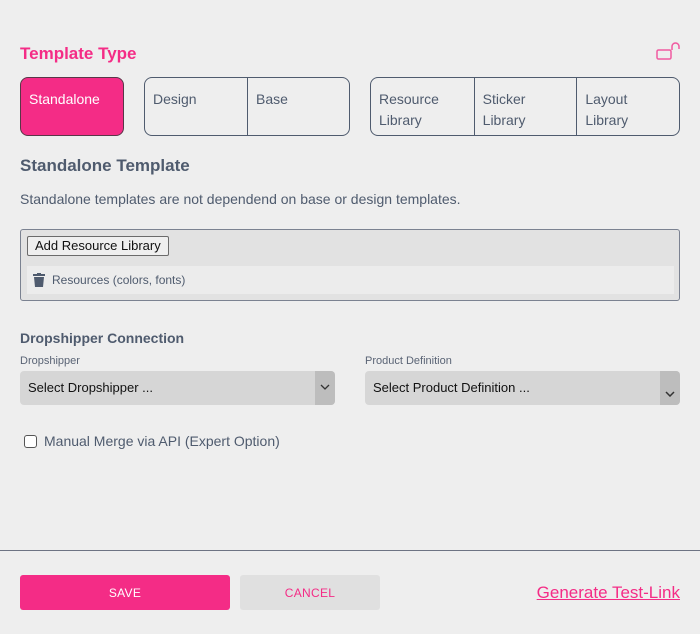 This screenshot has height=634, width=700. I want to click on unlock-icon, so click(668, 52).